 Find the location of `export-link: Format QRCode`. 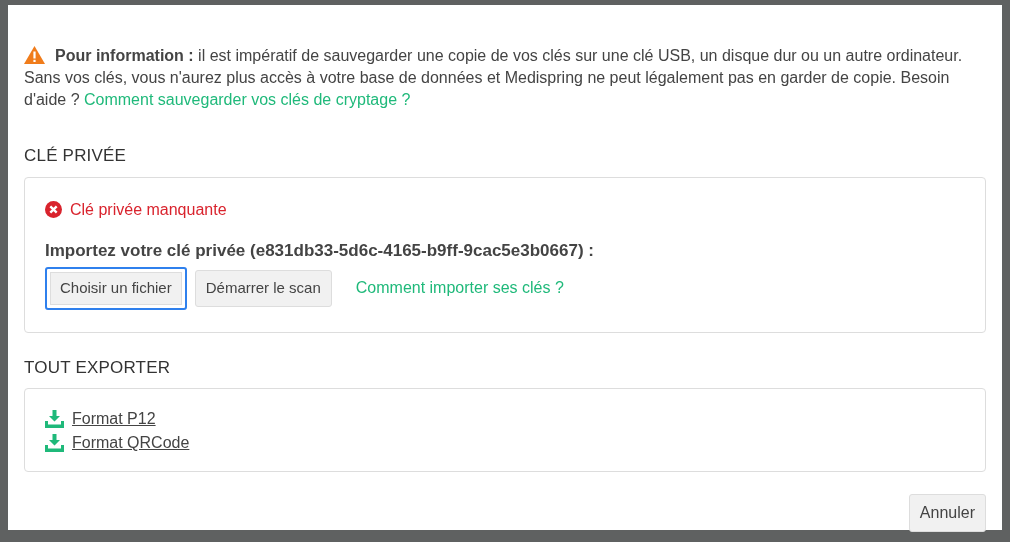

export-link: Format QRCode is located at coordinates (131, 443).